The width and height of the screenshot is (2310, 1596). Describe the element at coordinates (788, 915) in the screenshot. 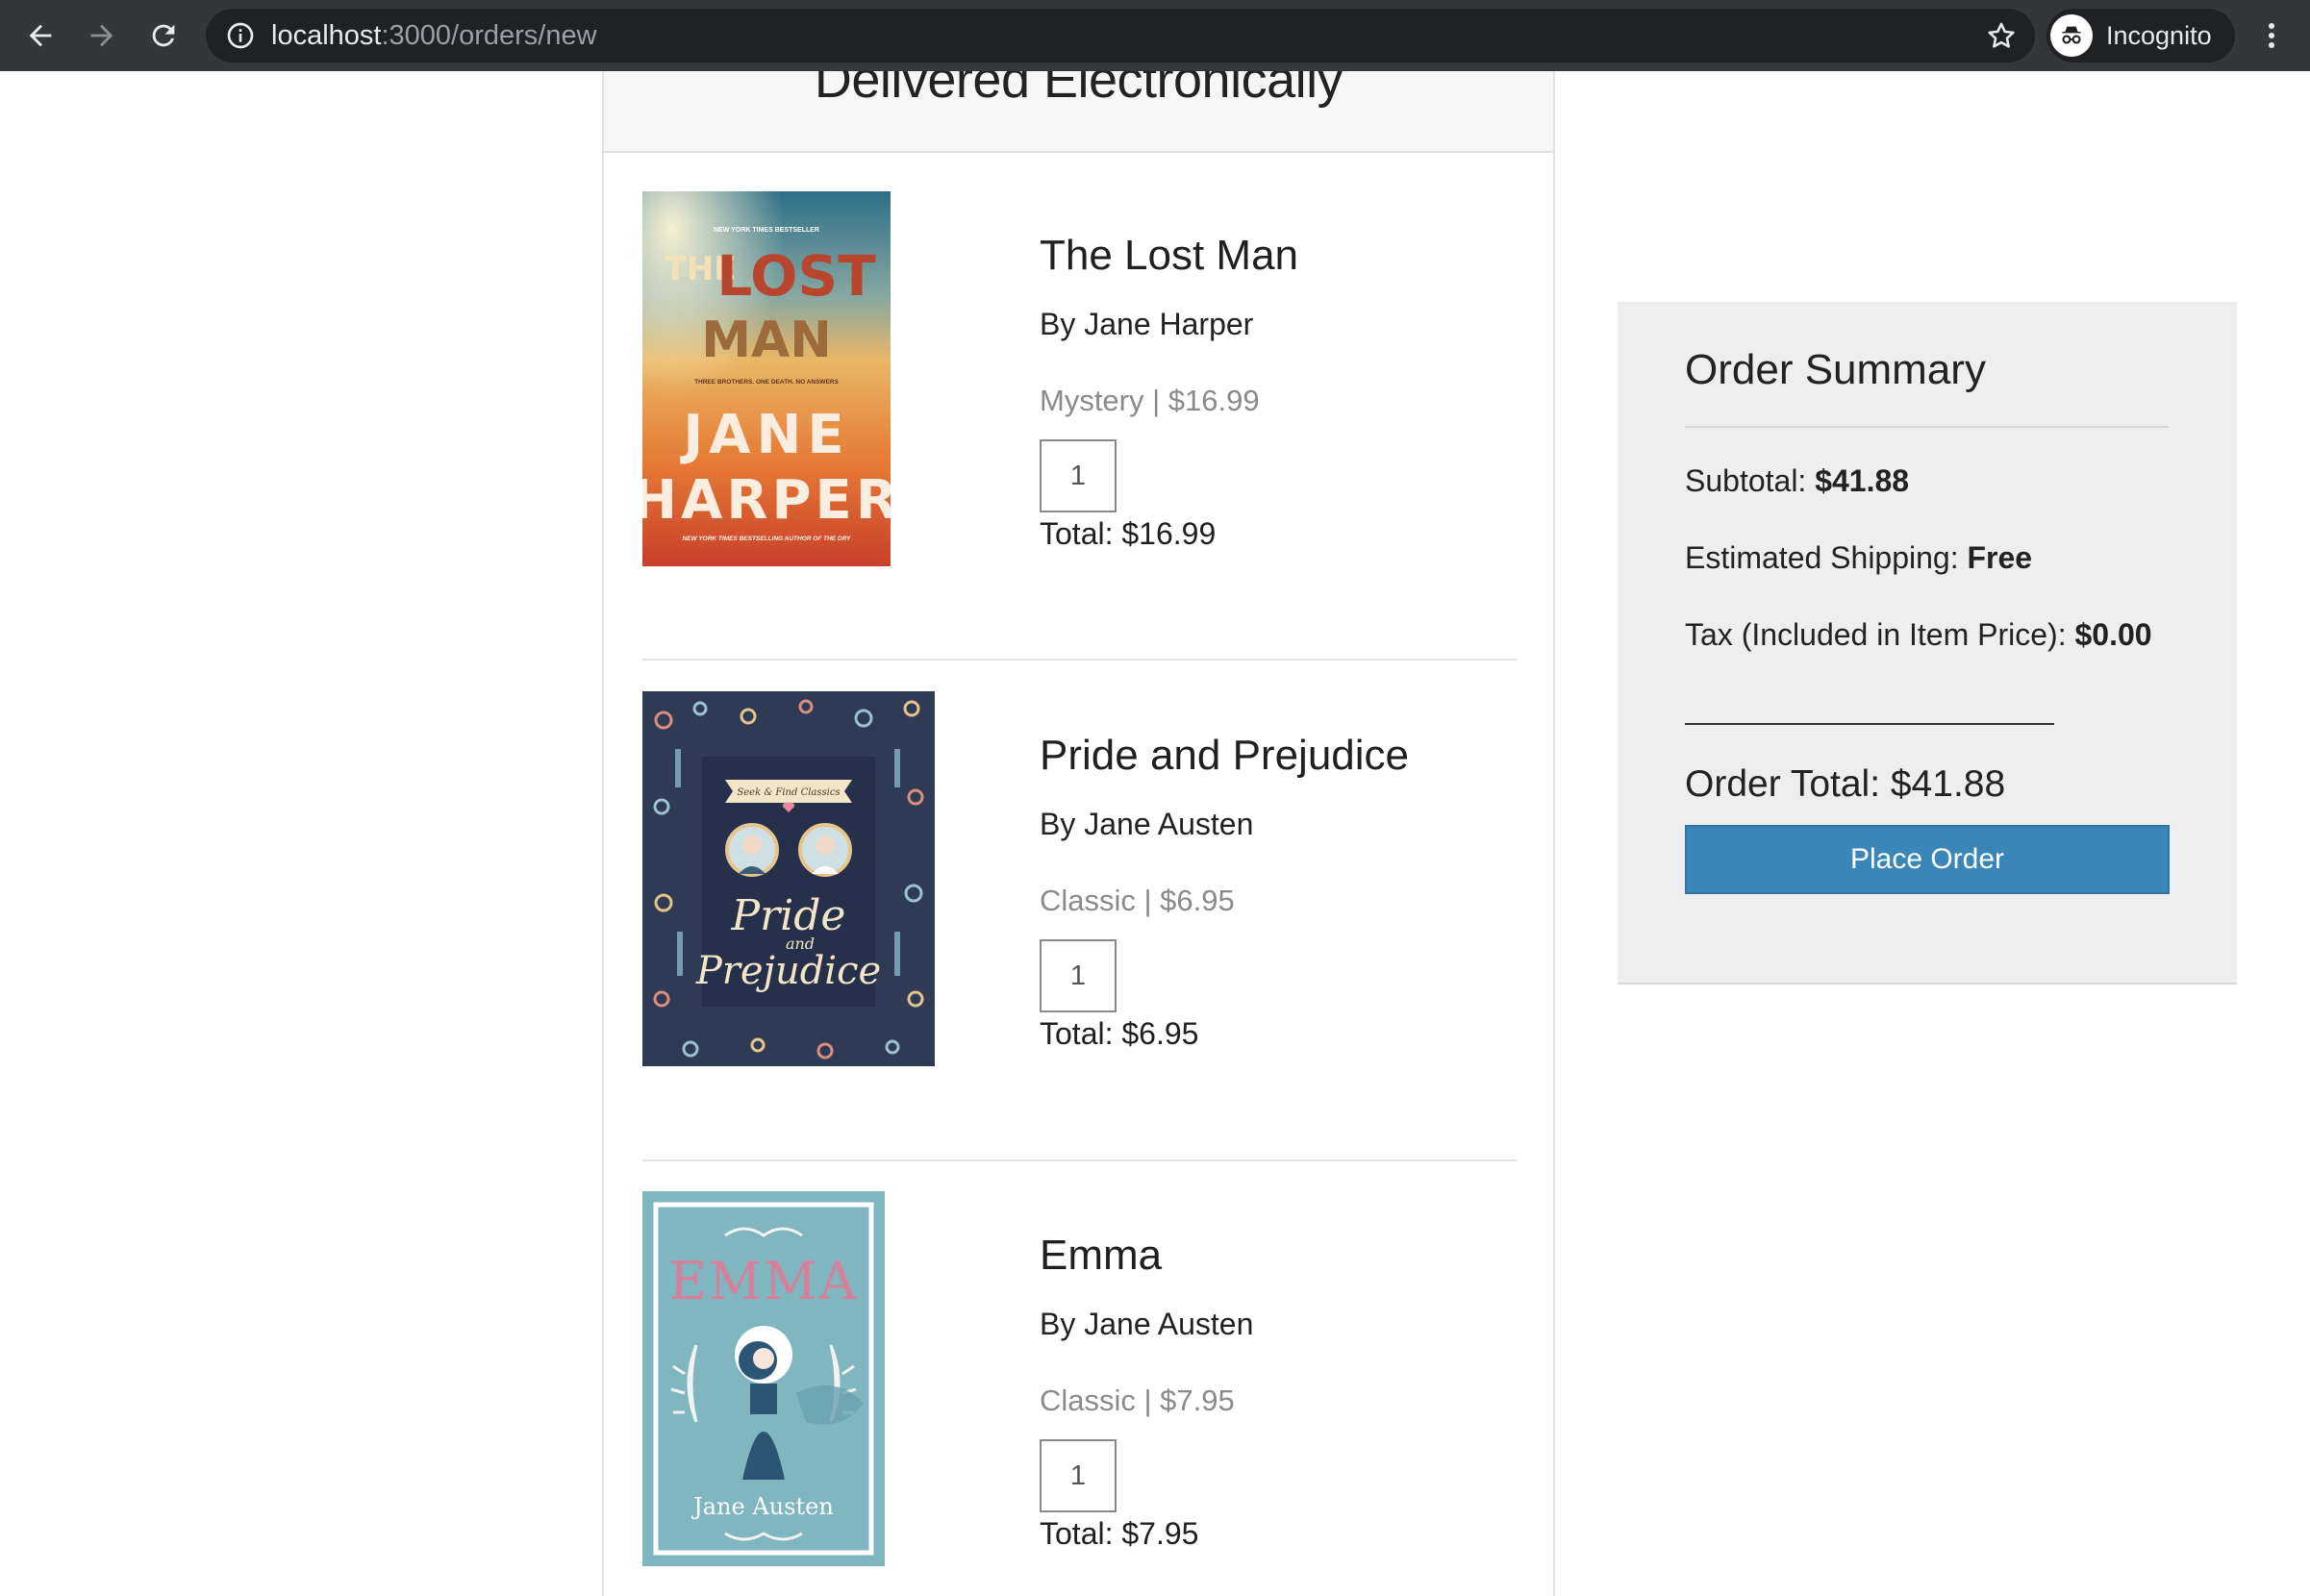

I see `cover-line1: Pride` at that location.